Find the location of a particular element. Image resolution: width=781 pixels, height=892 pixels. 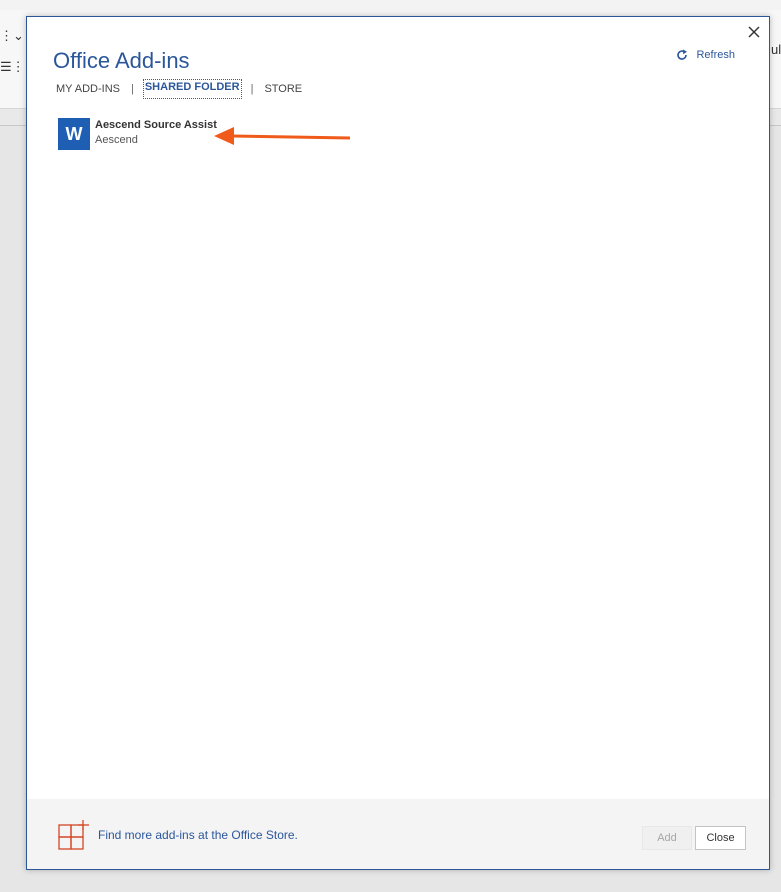

annotation-arrow-icon is located at coordinates (282, 136).